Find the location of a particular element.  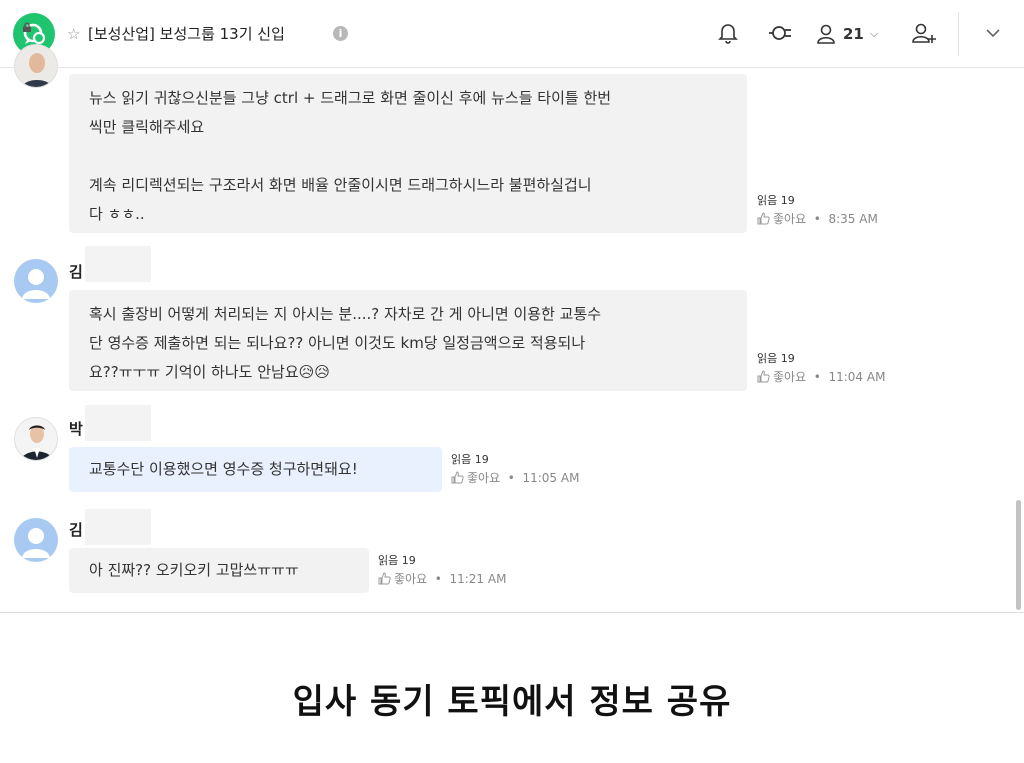

add-member-icon is located at coordinates (924, 33).